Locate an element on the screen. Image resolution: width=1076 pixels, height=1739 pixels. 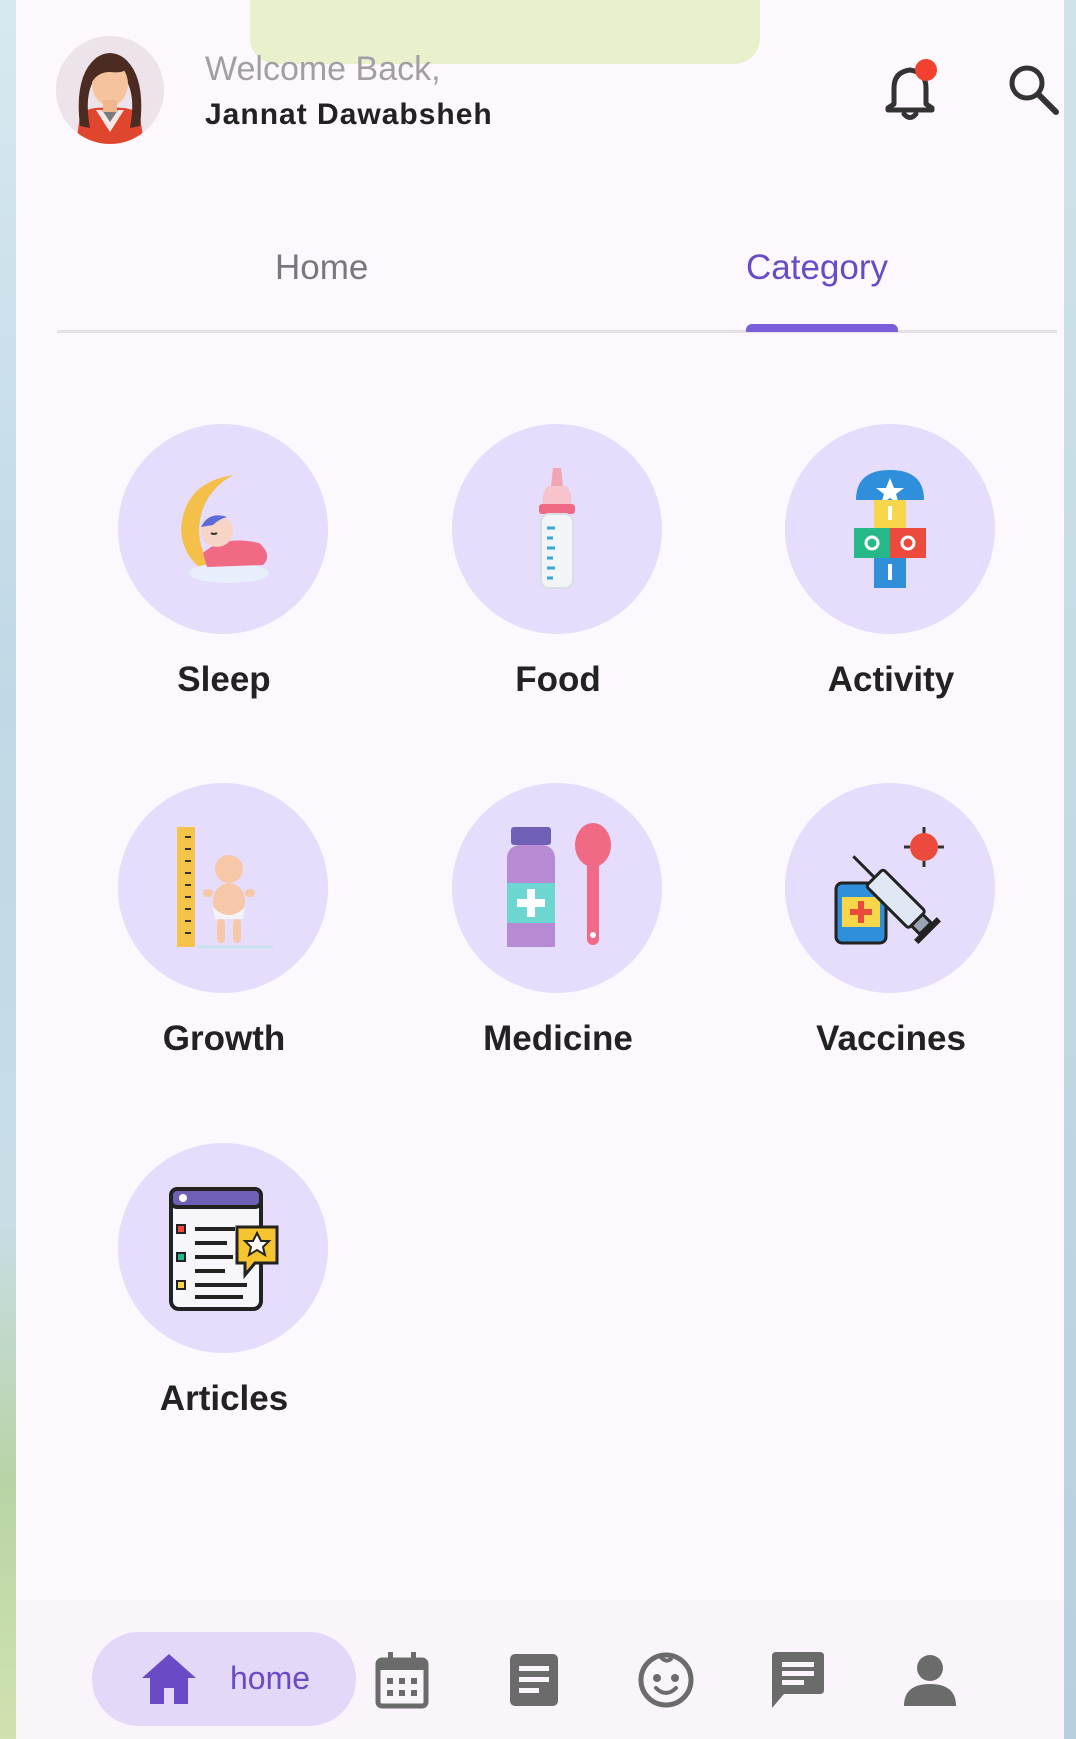
sleep-moon-baby-icon is located at coordinates (225, 529).